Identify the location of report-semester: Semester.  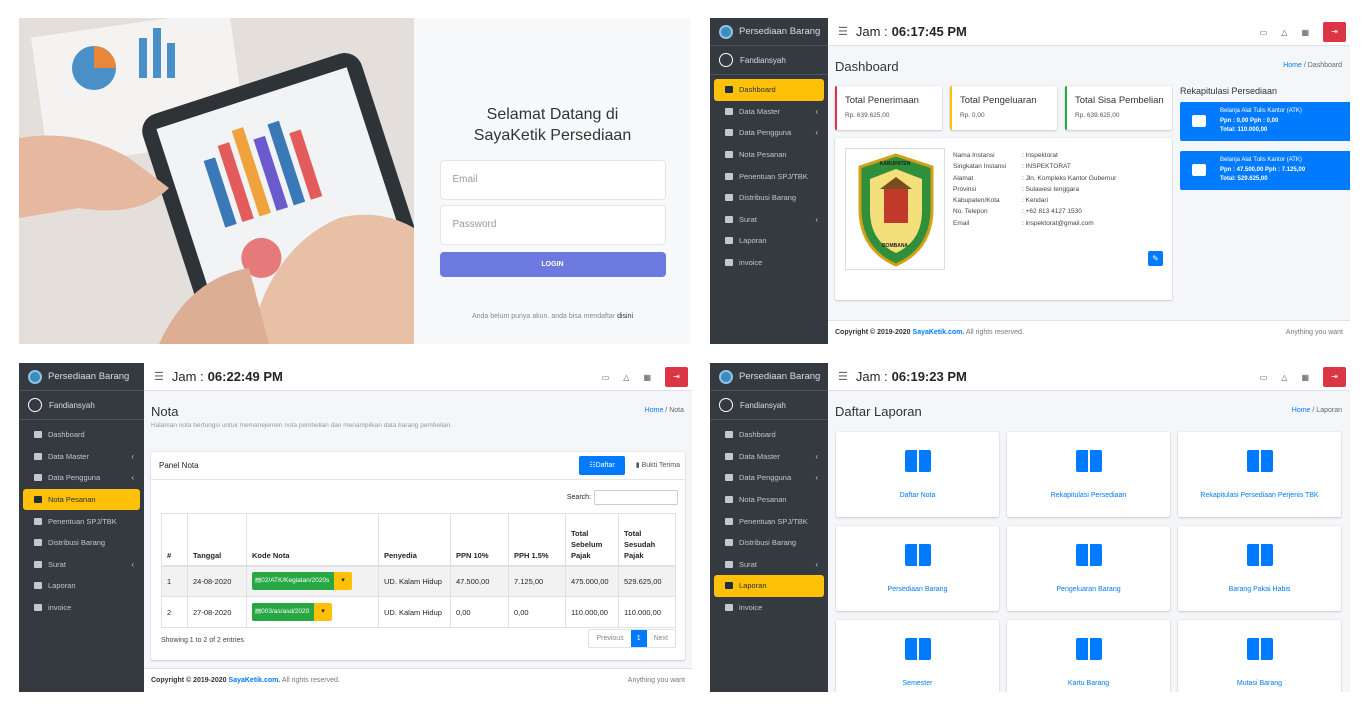
(917, 656).